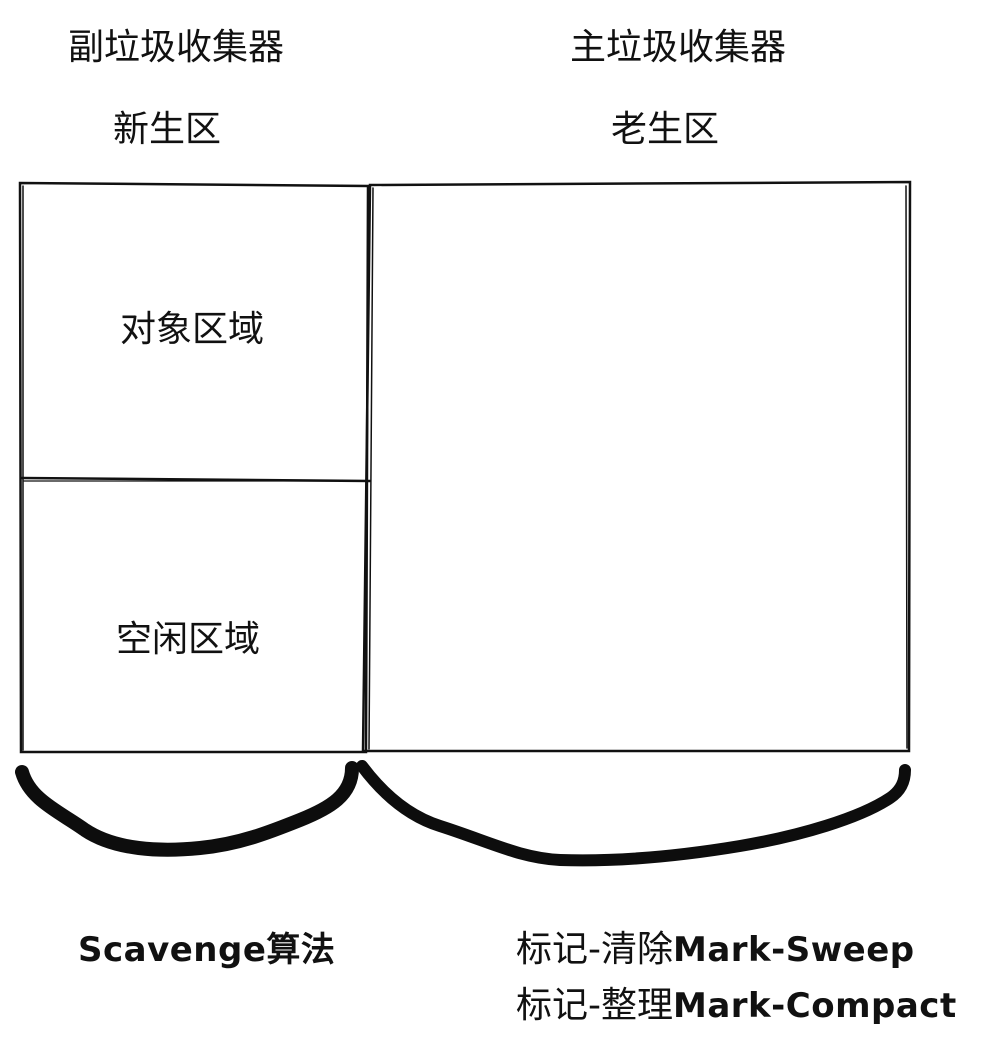 Image resolution: width=987 pixels, height=1053 pixels. Describe the element at coordinates (192, 329) in the screenshot. I see `object-area-label: 对象区域` at that location.